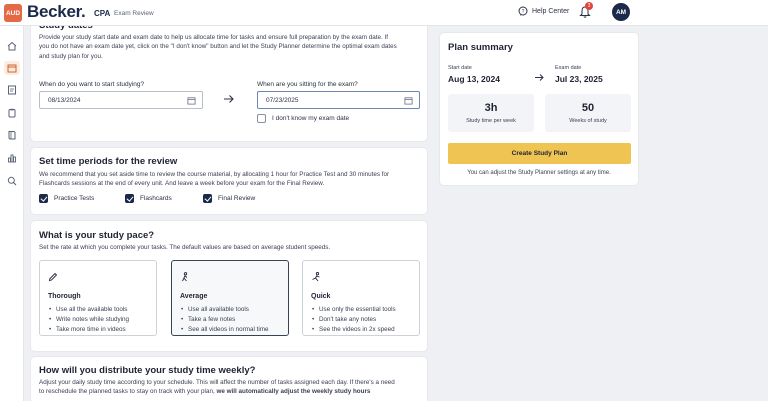 This screenshot has height=401, width=768. I want to click on pace-title: Quick, so click(321, 296).